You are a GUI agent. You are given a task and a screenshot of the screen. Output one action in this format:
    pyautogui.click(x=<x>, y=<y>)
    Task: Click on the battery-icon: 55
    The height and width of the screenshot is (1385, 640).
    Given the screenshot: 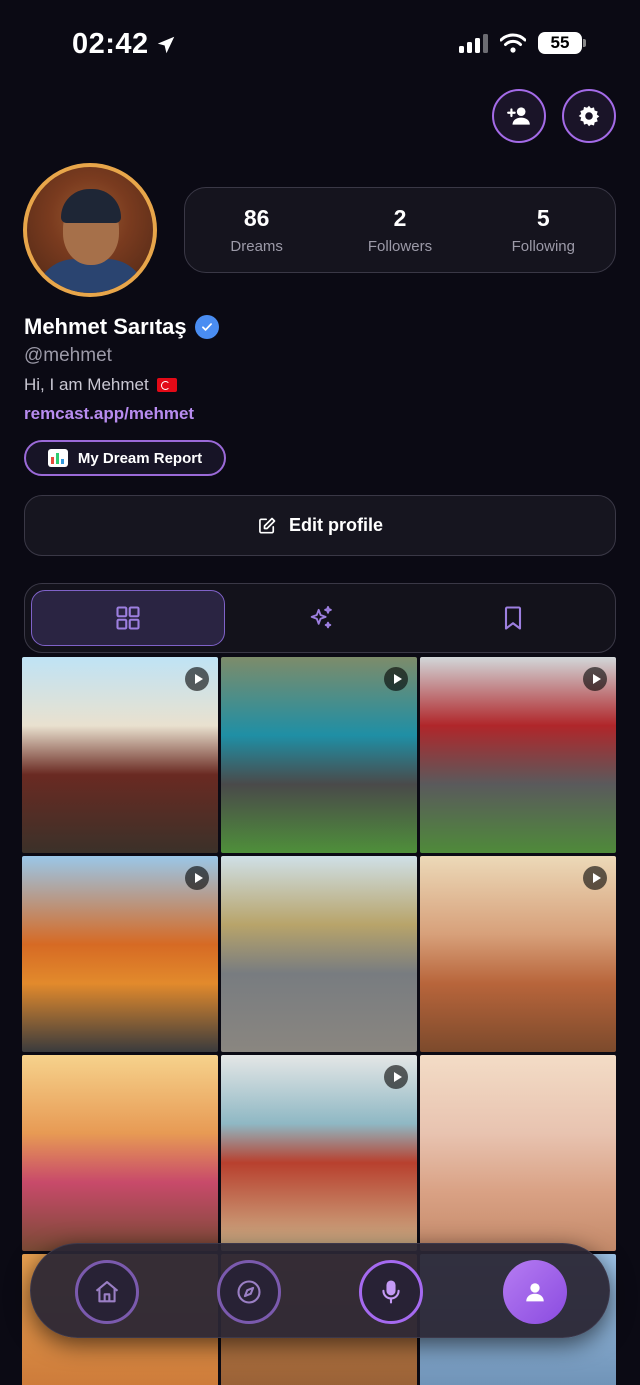 What is the action you would take?
    pyautogui.click(x=562, y=43)
    